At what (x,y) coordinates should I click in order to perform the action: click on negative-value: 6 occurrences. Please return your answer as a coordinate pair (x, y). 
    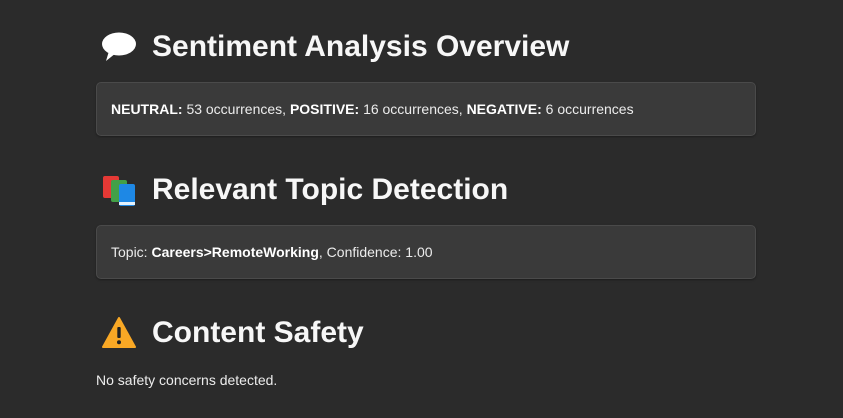
    Looking at the image, I should click on (589, 109).